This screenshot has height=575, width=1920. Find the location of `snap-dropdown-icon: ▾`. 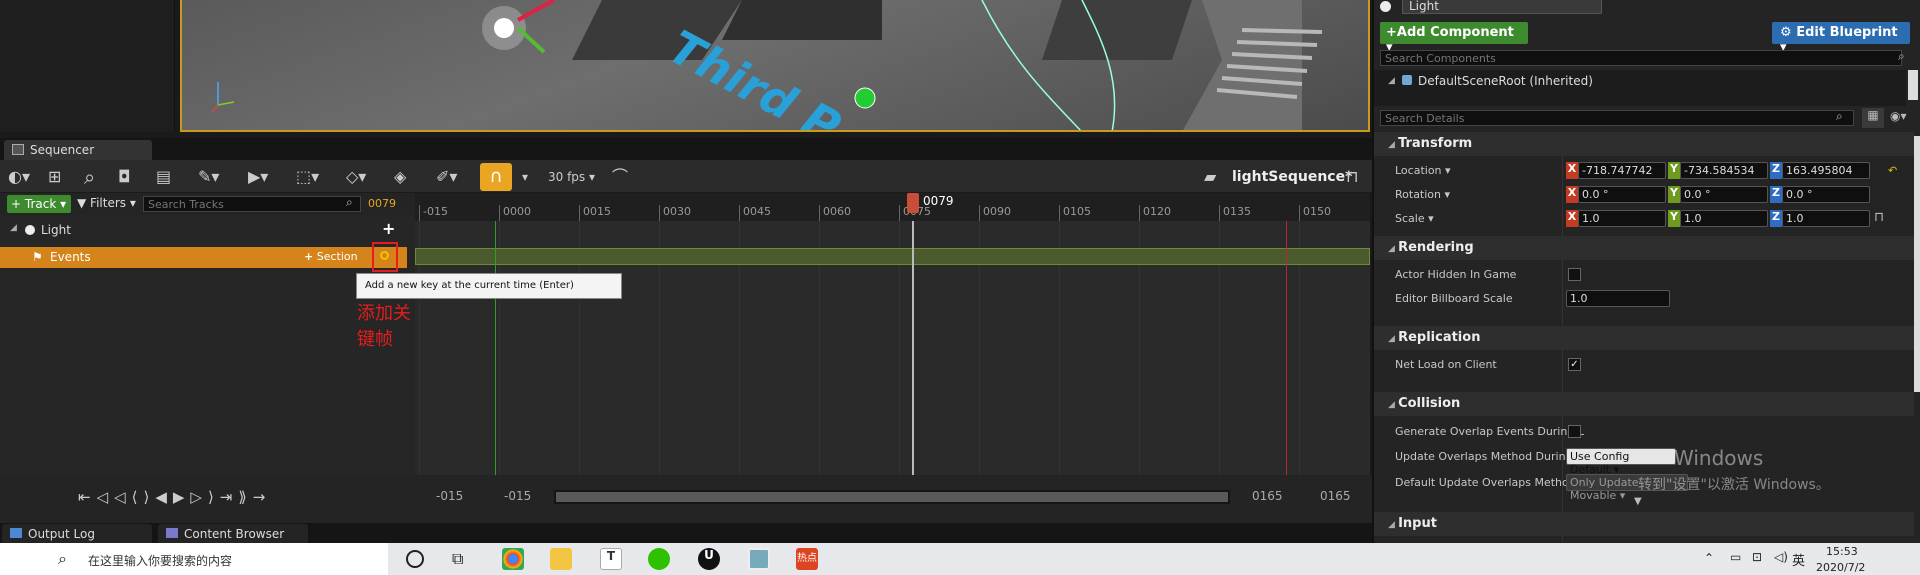

snap-dropdown-icon: ▾ is located at coordinates (525, 177).